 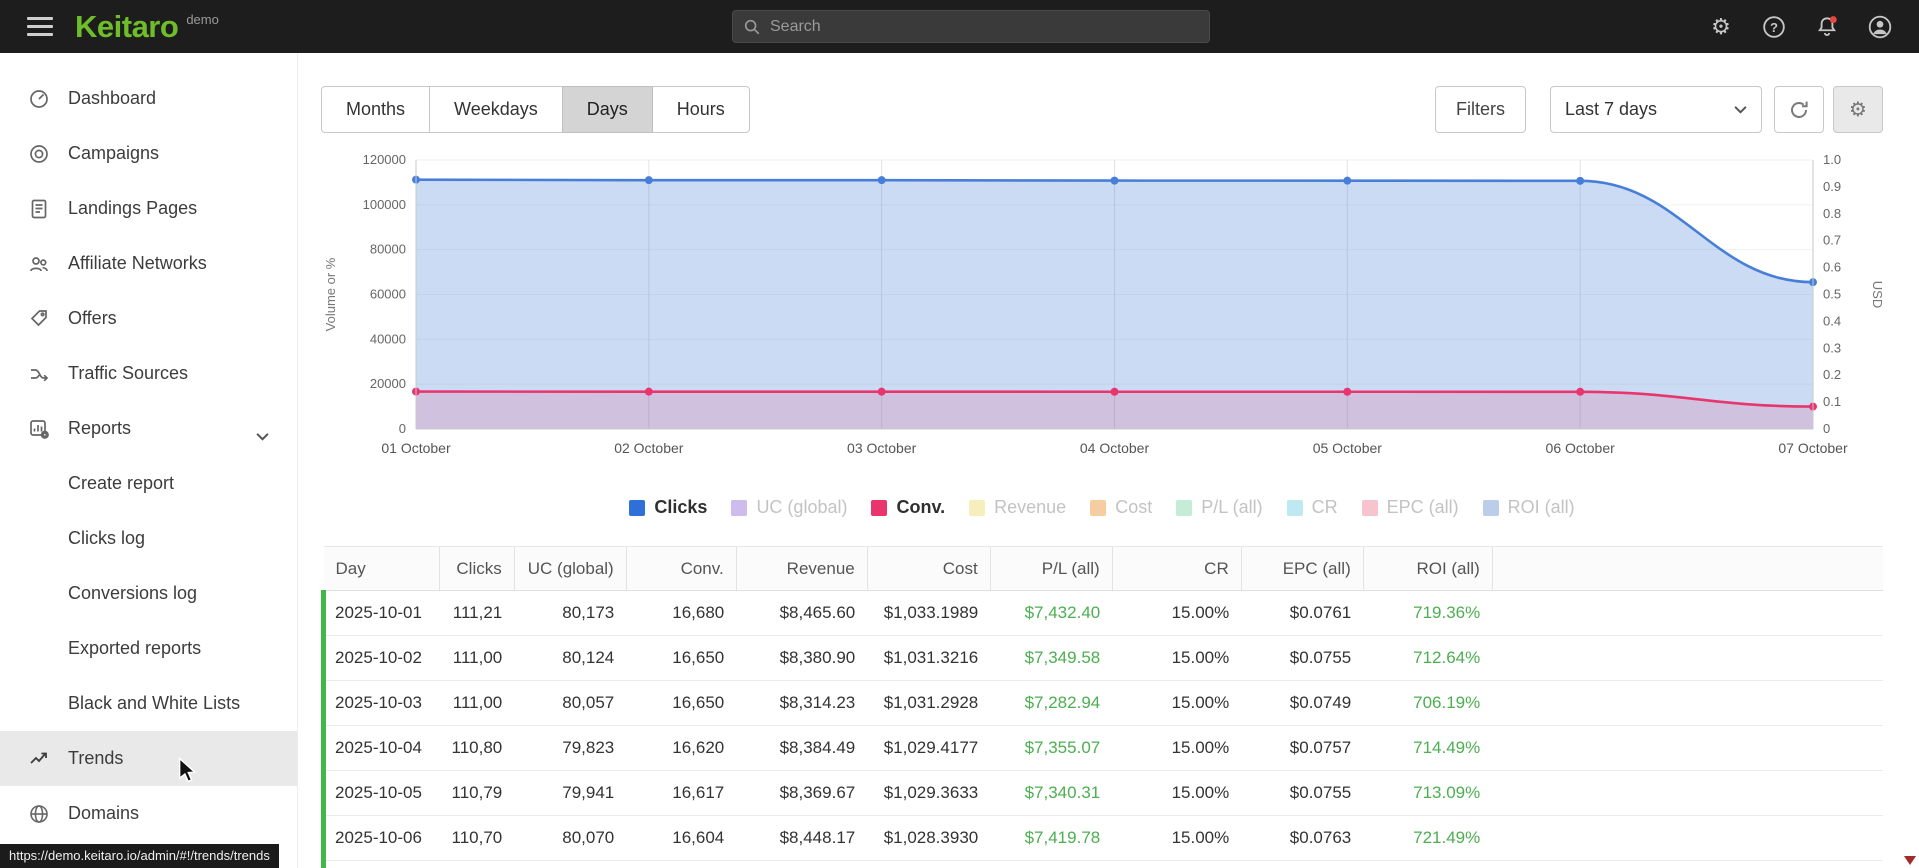 What do you see at coordinates (330, 294) in the screenshot?
I see `svg-text: Volume or %` at bounding box center [330, 294].